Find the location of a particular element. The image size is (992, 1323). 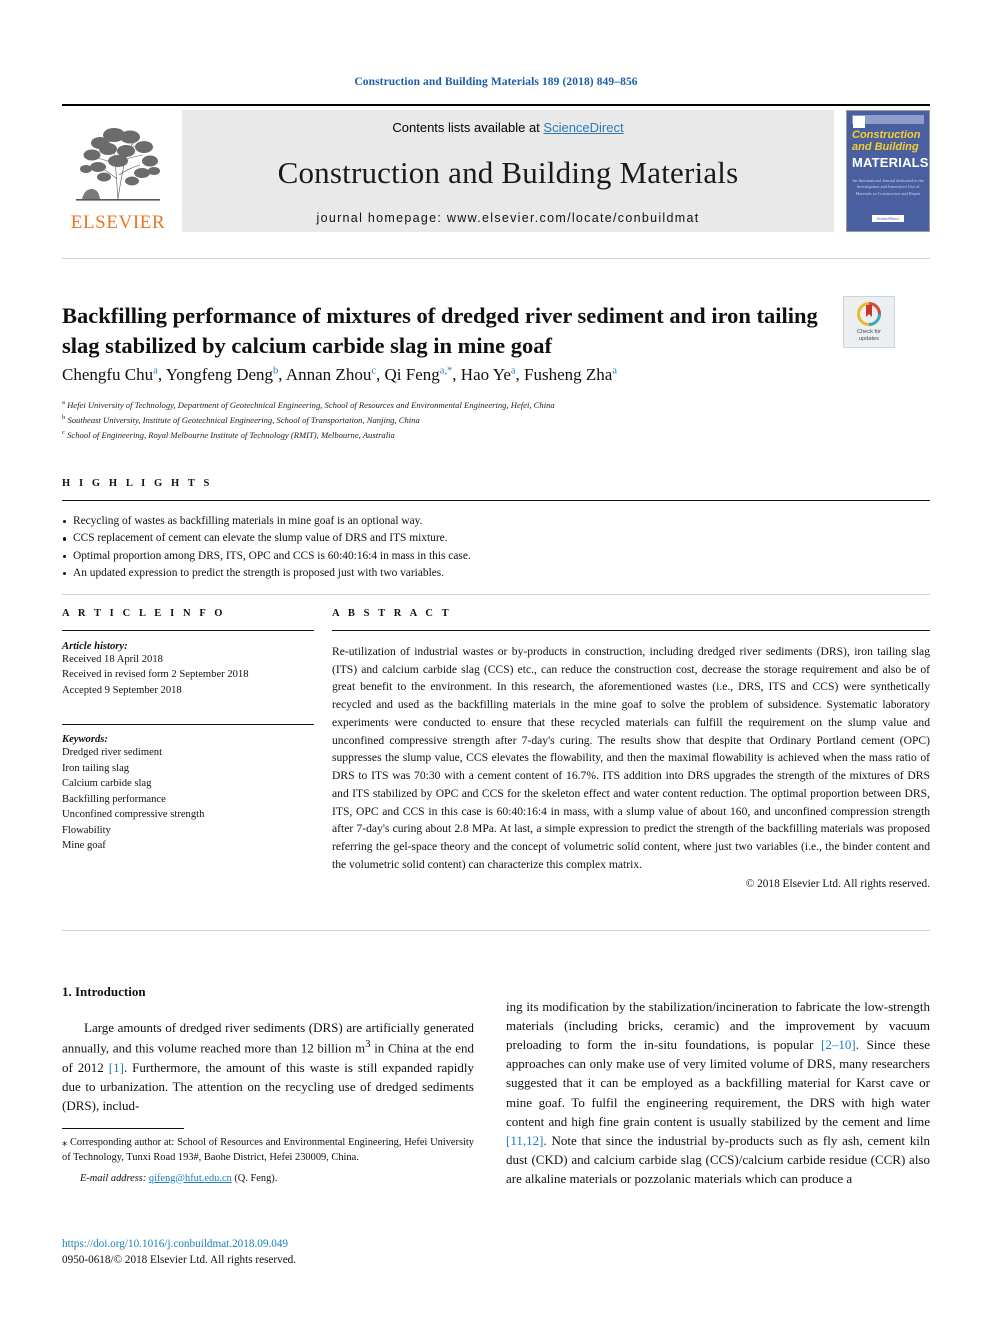

article-info-rule is located at coordinates (188, 630).